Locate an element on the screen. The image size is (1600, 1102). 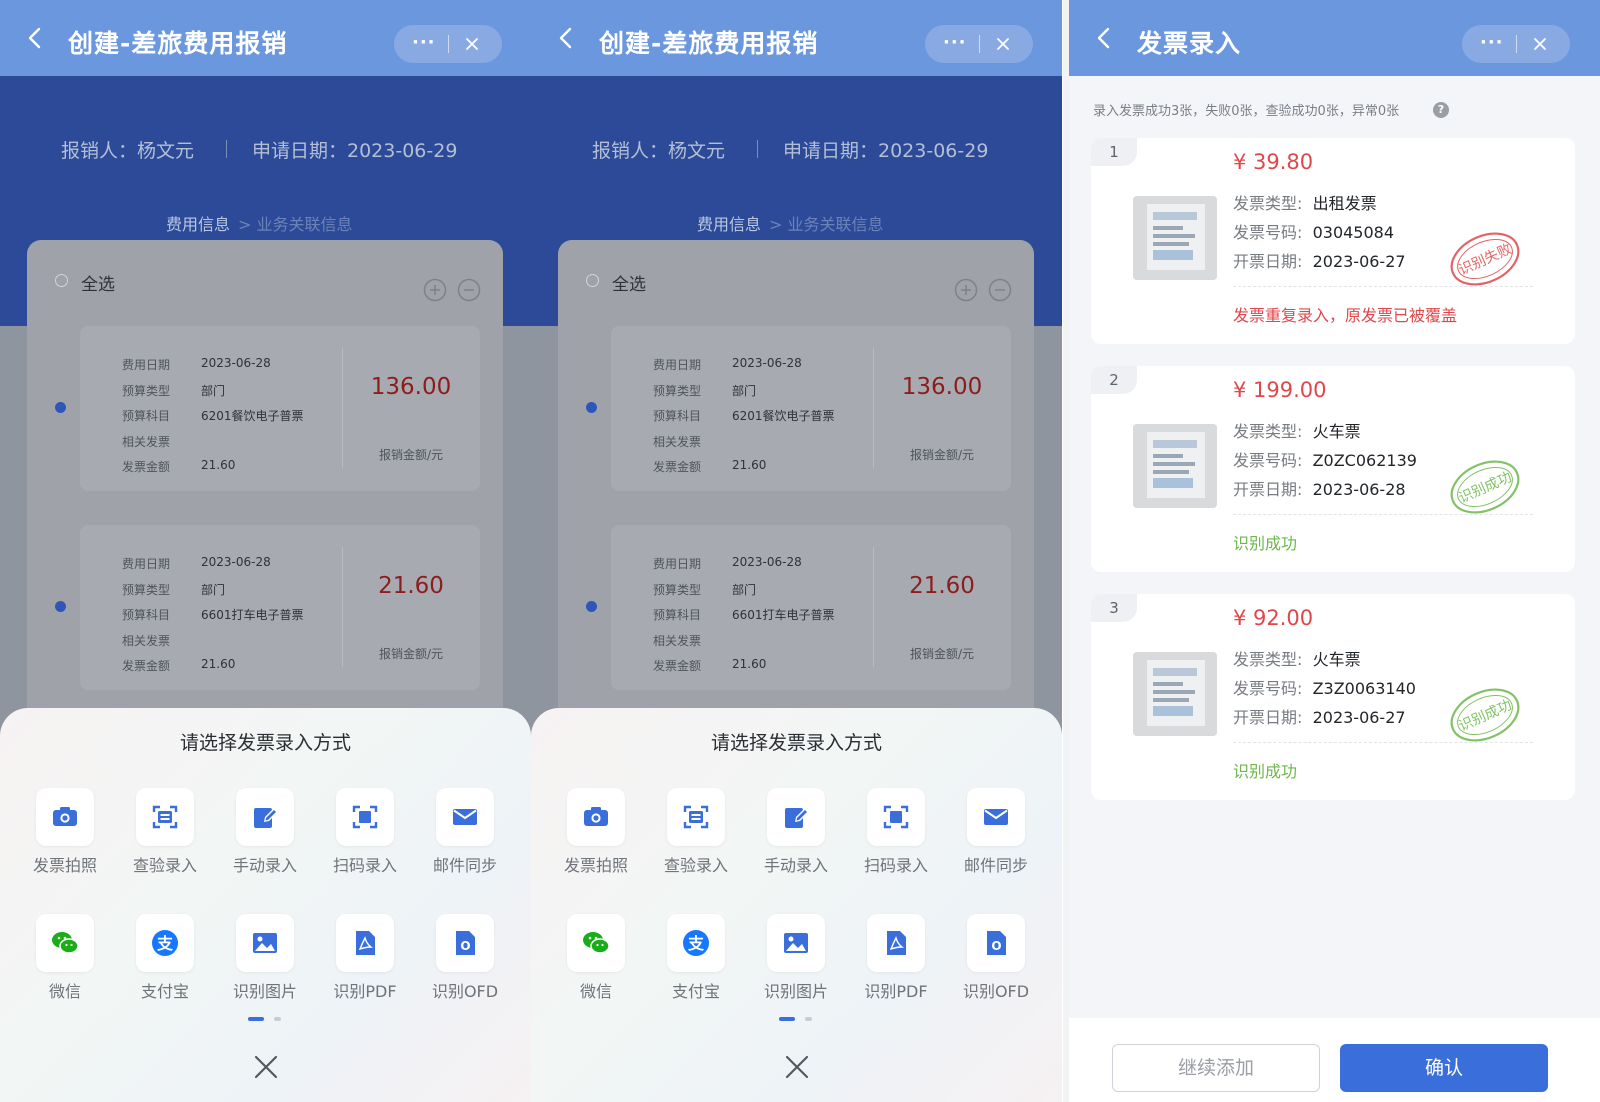
invoice-type-row: 发票类型: 火车票 is located at coordinates (1297, 430).